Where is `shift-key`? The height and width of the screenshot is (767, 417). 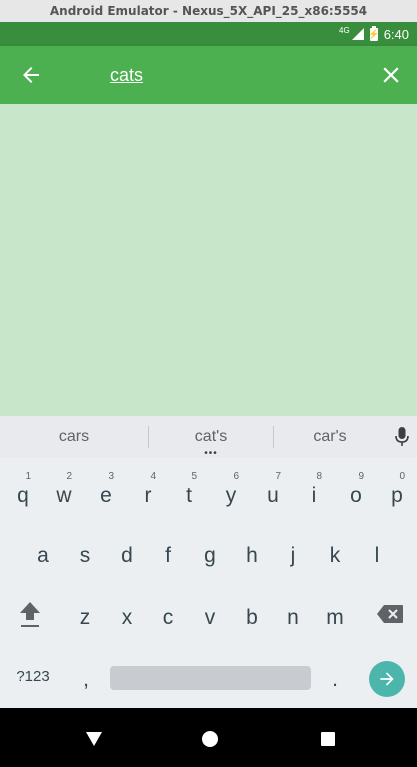 shift-key is located at coordinates (30, 614).